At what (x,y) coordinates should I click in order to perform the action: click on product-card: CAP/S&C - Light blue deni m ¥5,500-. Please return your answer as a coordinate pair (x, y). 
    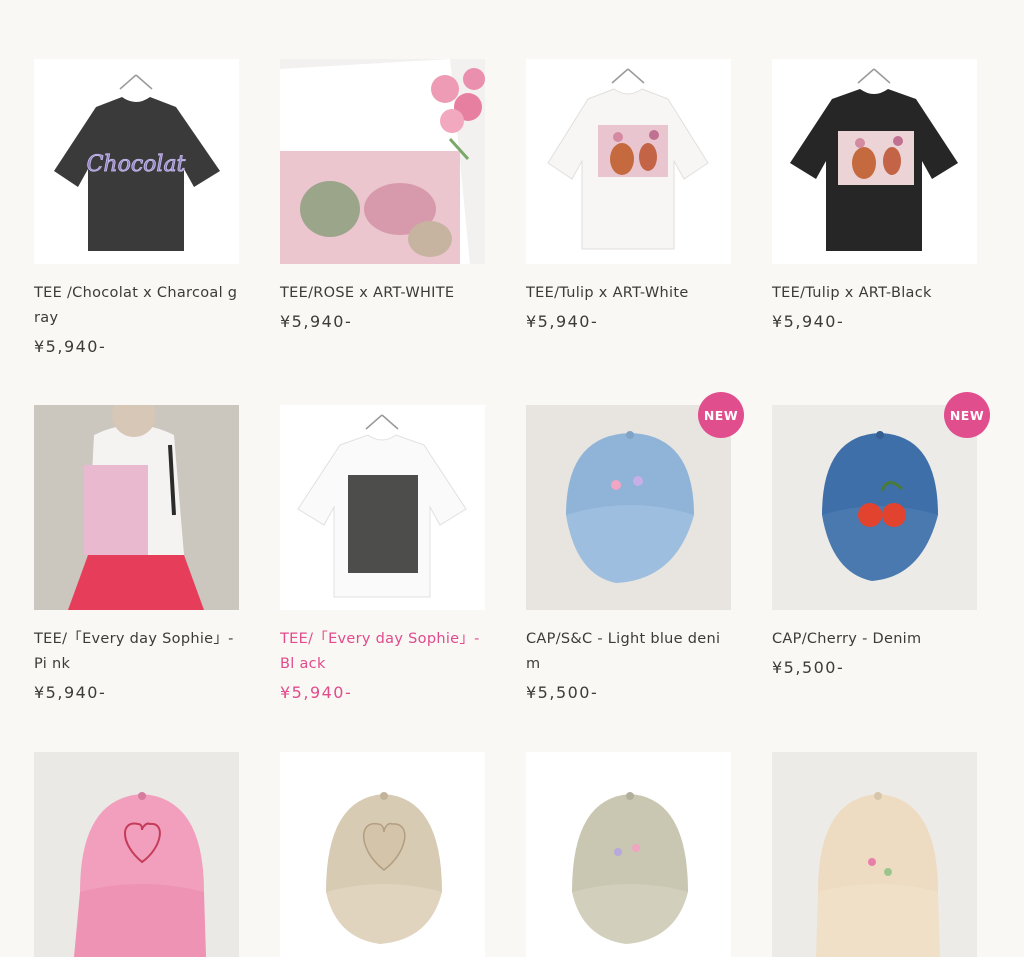
    Looking at the image, I should click on (631, 553).